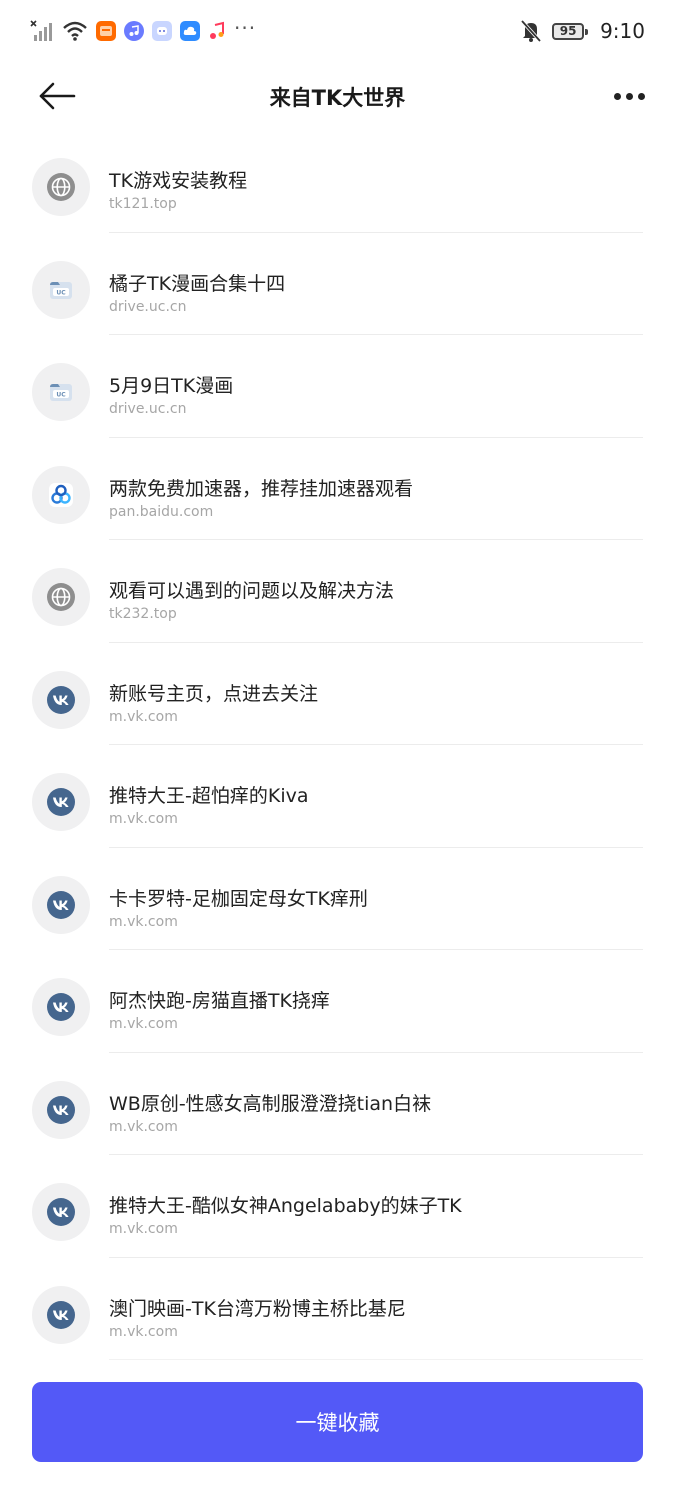 The image size is (675, 1500). What do you see at coordinates (285, 1206) in the screenshot?
I see `link-title: 推特大王-酷似女神Angelababy的妹子TK` at bounding box center [285, 1206].